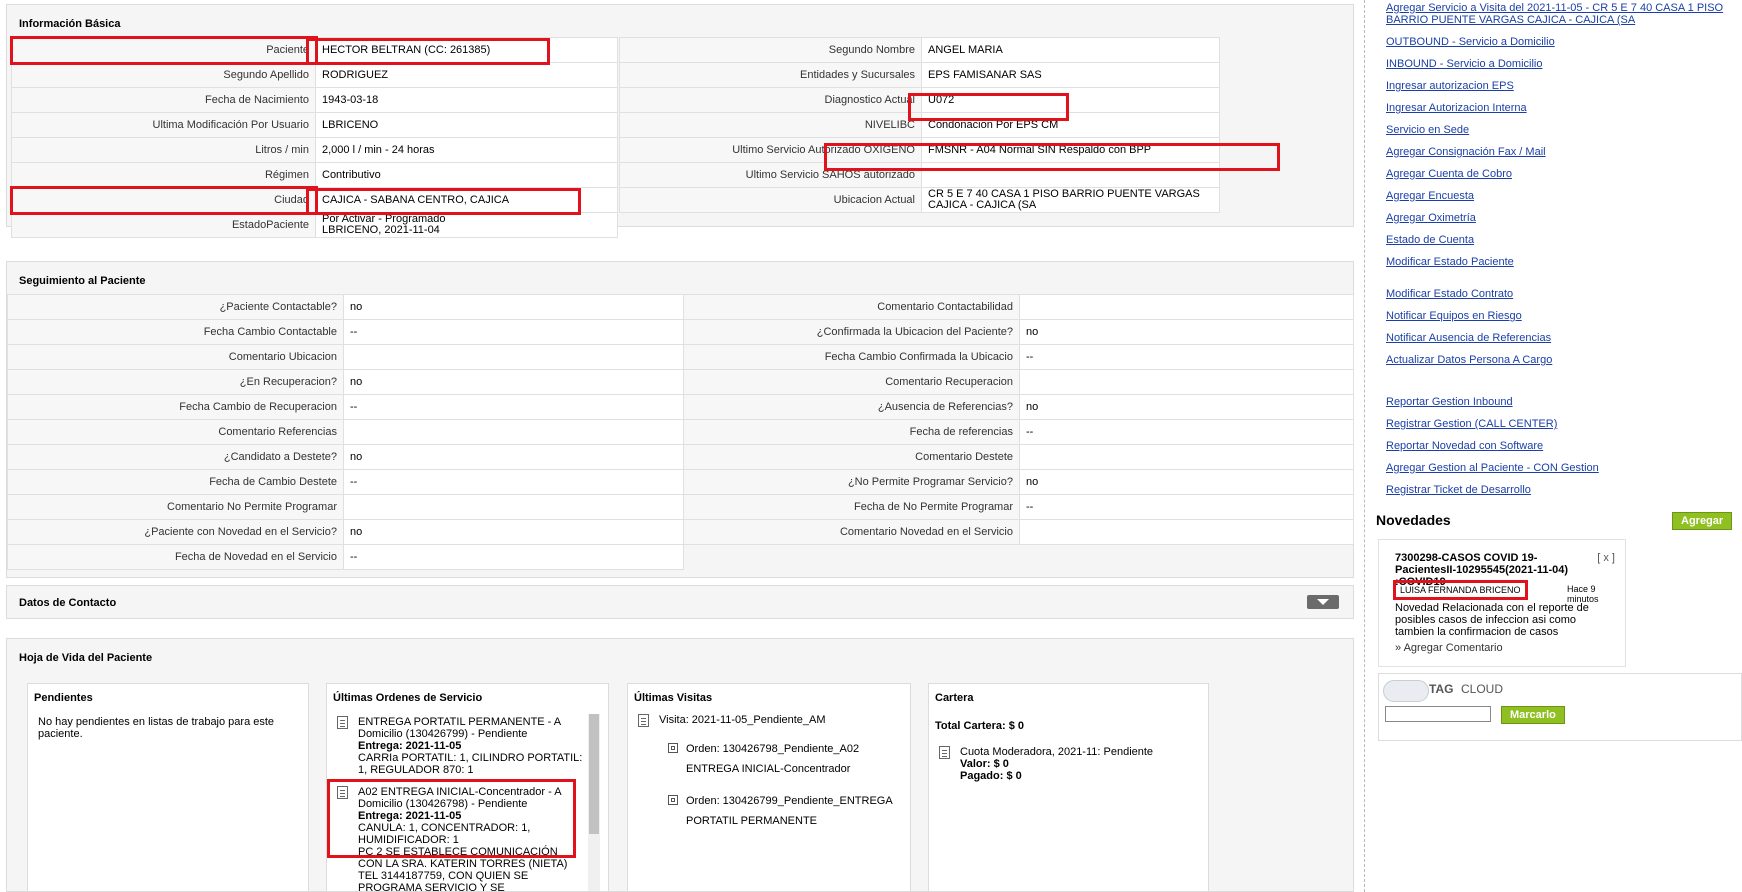 The image size is (1742, 892). Describe the element at coordinates (1702, 521) in the screenshot. I see `novedades-add-button: Agregar` at that location.